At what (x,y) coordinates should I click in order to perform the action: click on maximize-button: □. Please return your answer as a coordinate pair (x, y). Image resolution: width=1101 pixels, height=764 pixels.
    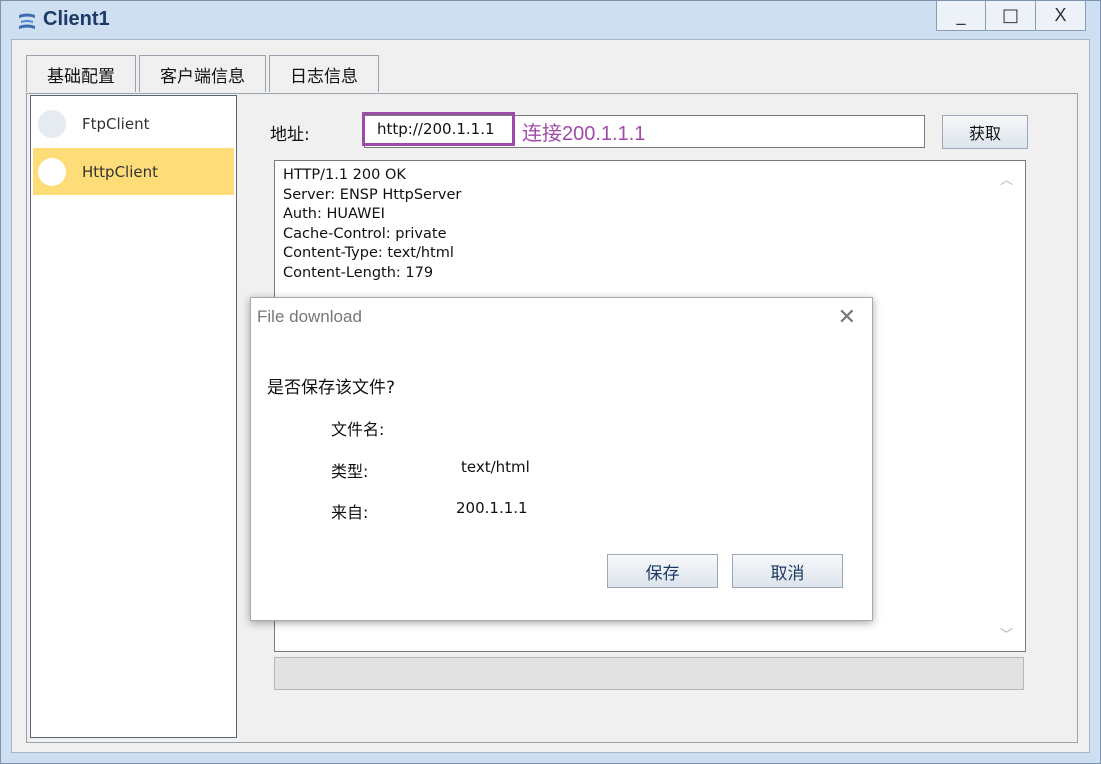
    Looking at the image, I should click on (1011, 16).